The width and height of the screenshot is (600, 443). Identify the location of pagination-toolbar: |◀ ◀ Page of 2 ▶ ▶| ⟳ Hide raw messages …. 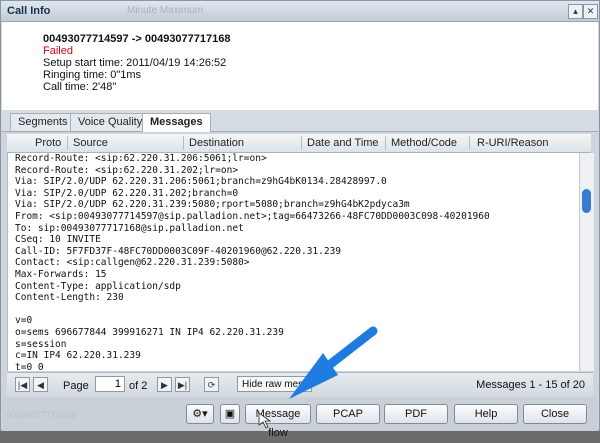
(300, 384).